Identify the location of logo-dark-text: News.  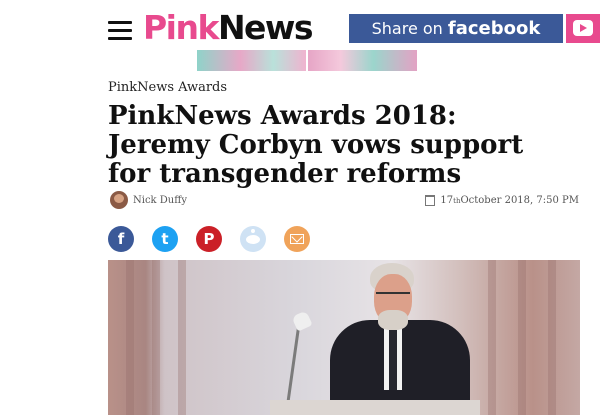
(265, 27).